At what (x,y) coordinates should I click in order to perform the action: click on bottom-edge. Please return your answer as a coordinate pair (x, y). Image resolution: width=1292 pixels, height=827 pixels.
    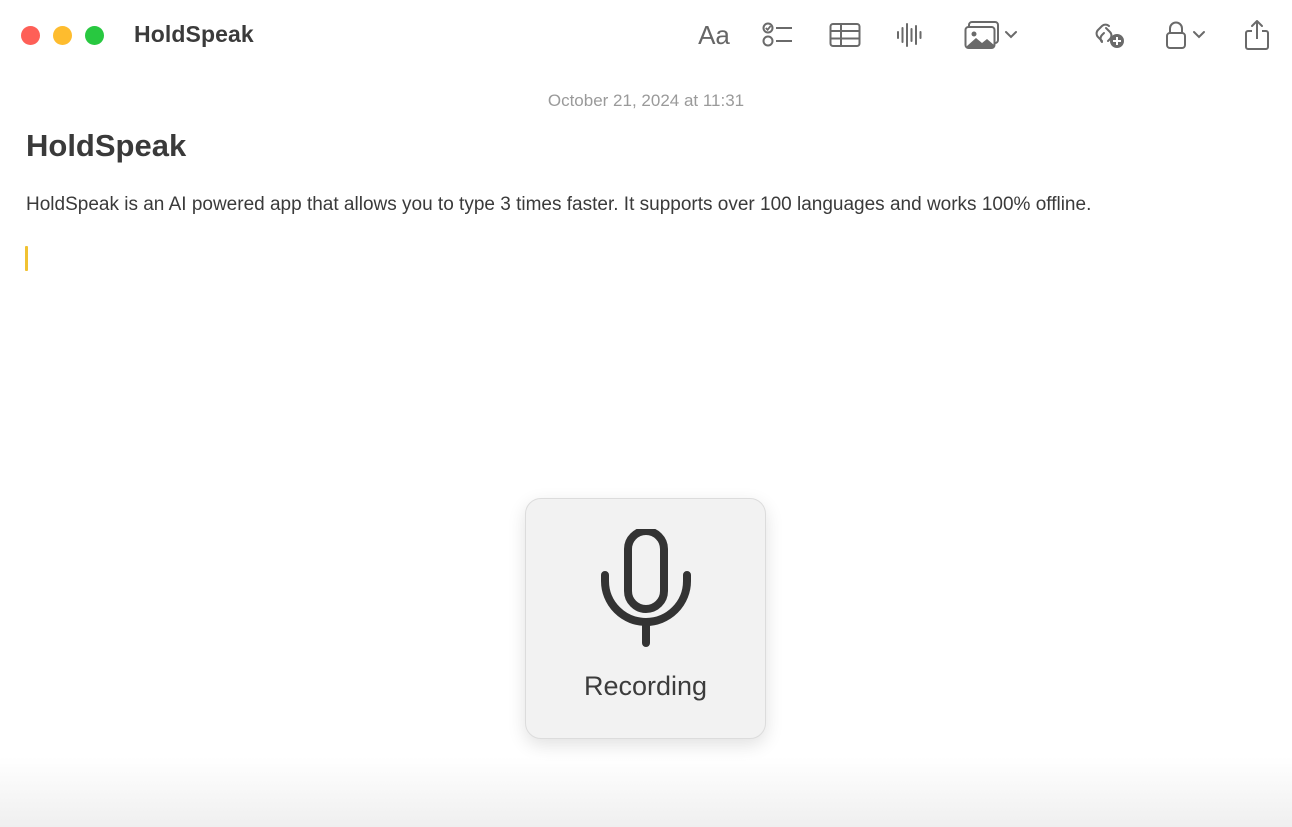
    Looking at the image, I should click on (646, 792).